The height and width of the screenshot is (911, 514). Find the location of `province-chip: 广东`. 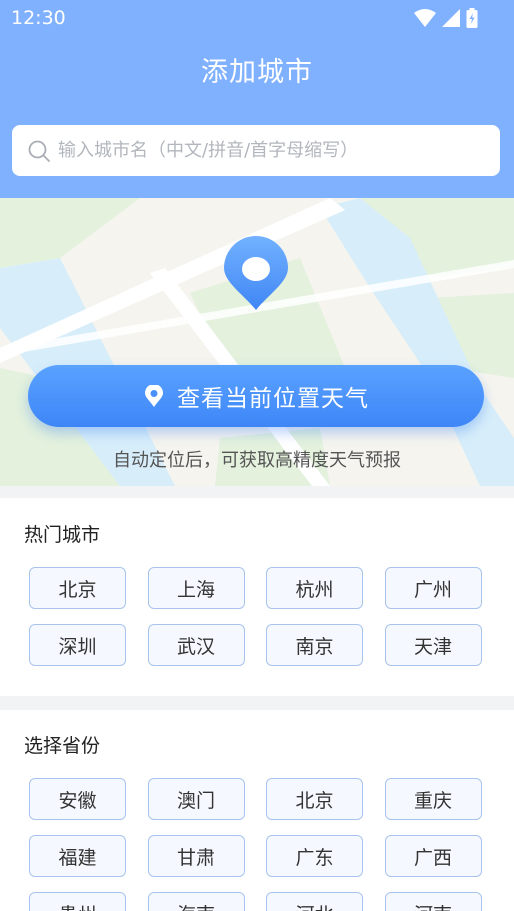

province-chip: 广东 is located at coordinates (314, 856).